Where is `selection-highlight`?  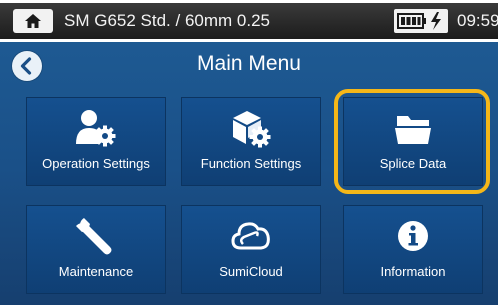 selection-highlight is located at coordinates (412, 141).